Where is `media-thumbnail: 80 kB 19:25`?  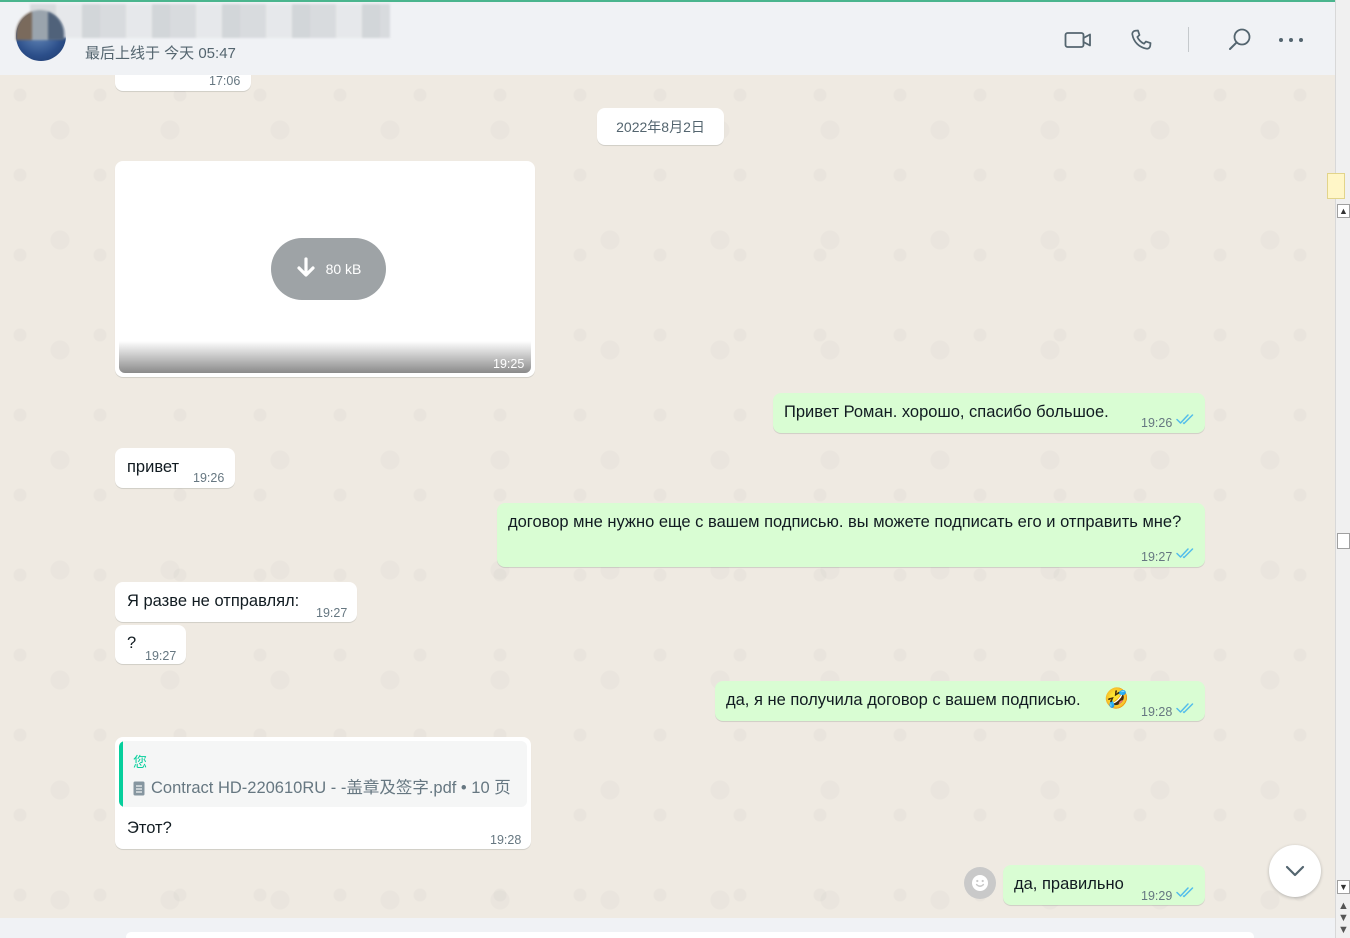
media-thumbnail: 80 kB 19:25 is located at coordinates (325, 269).